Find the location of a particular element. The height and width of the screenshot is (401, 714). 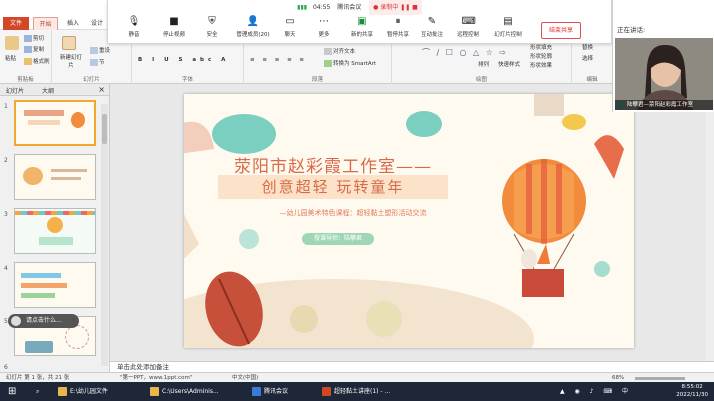

notes-pane: 单击此处添加备注 is located at coordinates (412, 366).